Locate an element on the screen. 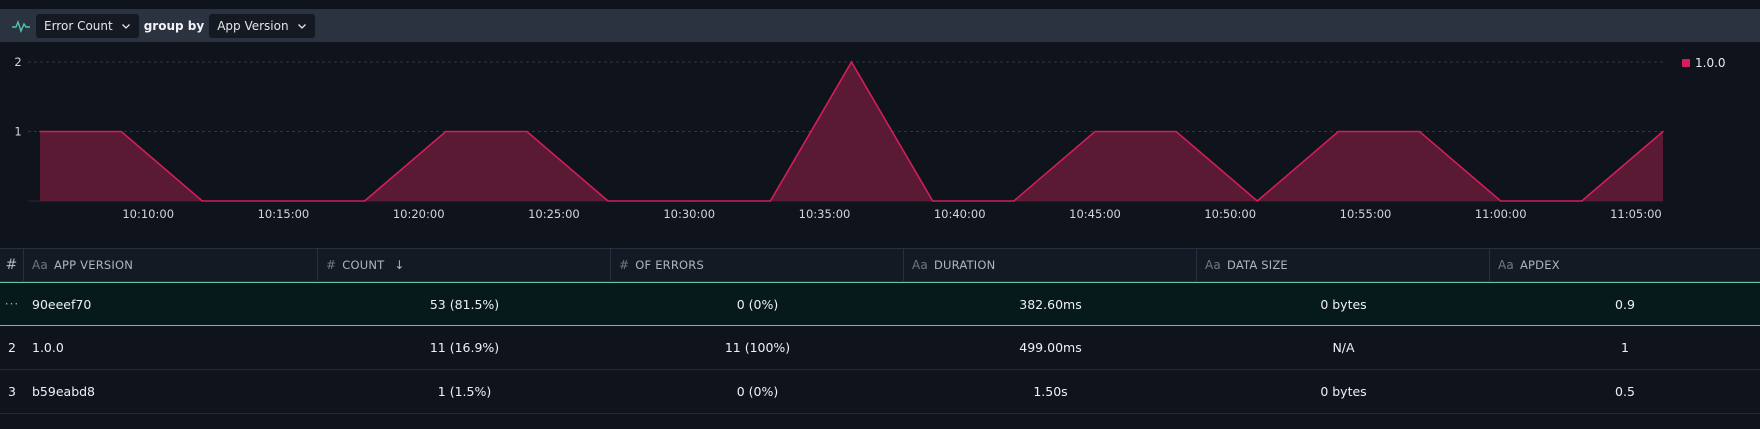 The image size is (1760, 429). cell-apdex: 1 is located at coordinates (1625, 347).